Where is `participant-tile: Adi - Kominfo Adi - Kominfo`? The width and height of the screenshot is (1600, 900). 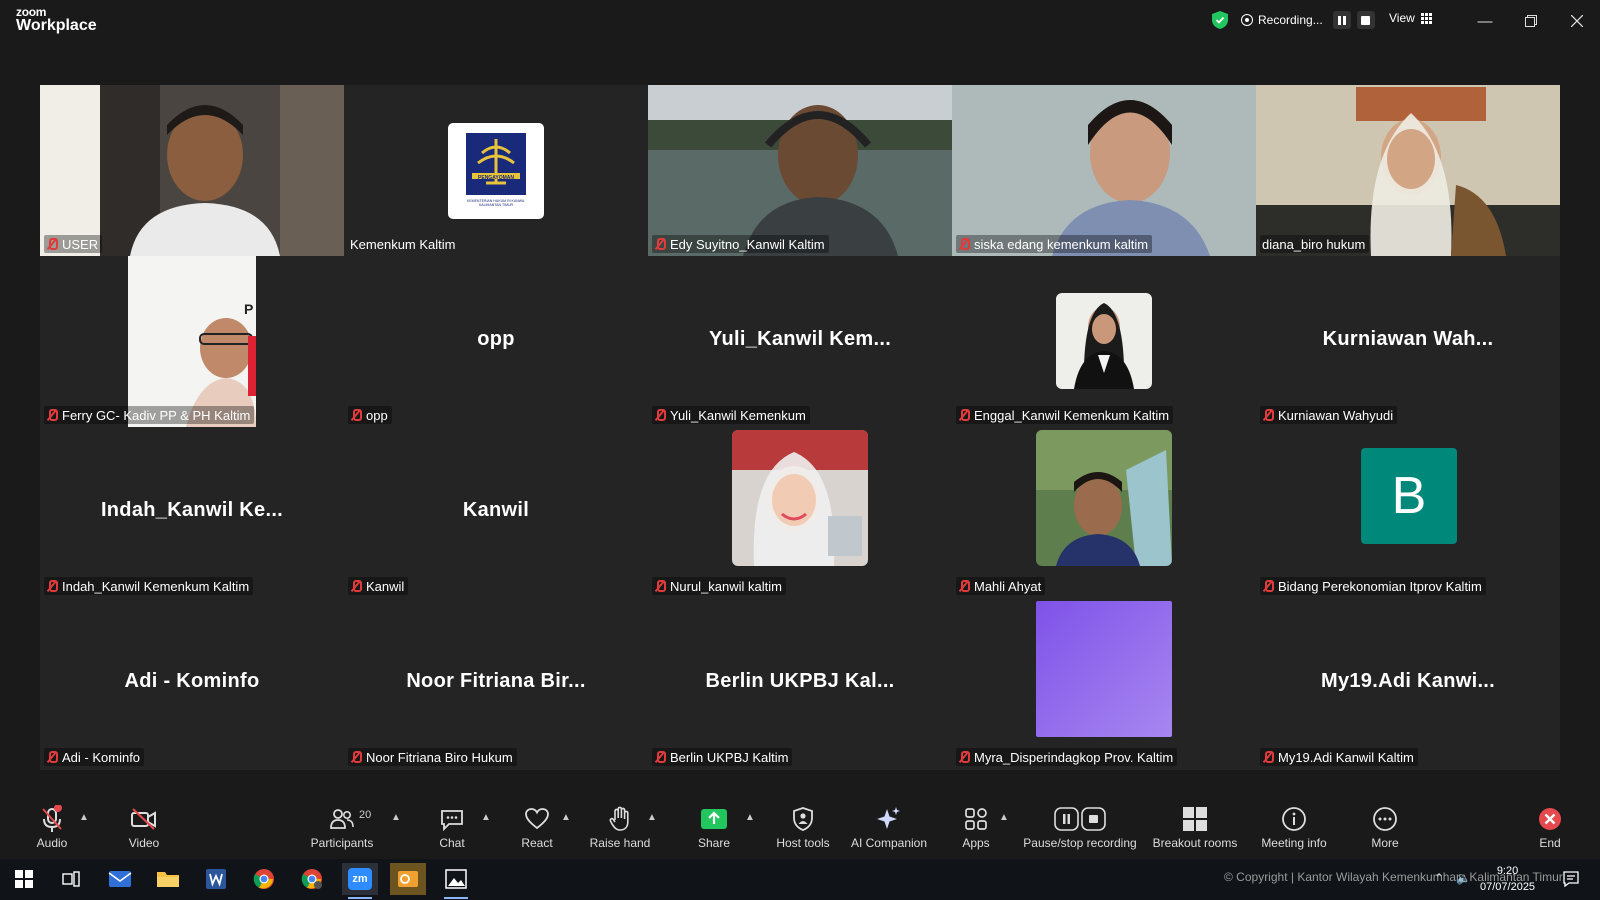 participant-tile: Adi - Kominfo Adi - Kominfo is located at coordinates (192, 683).